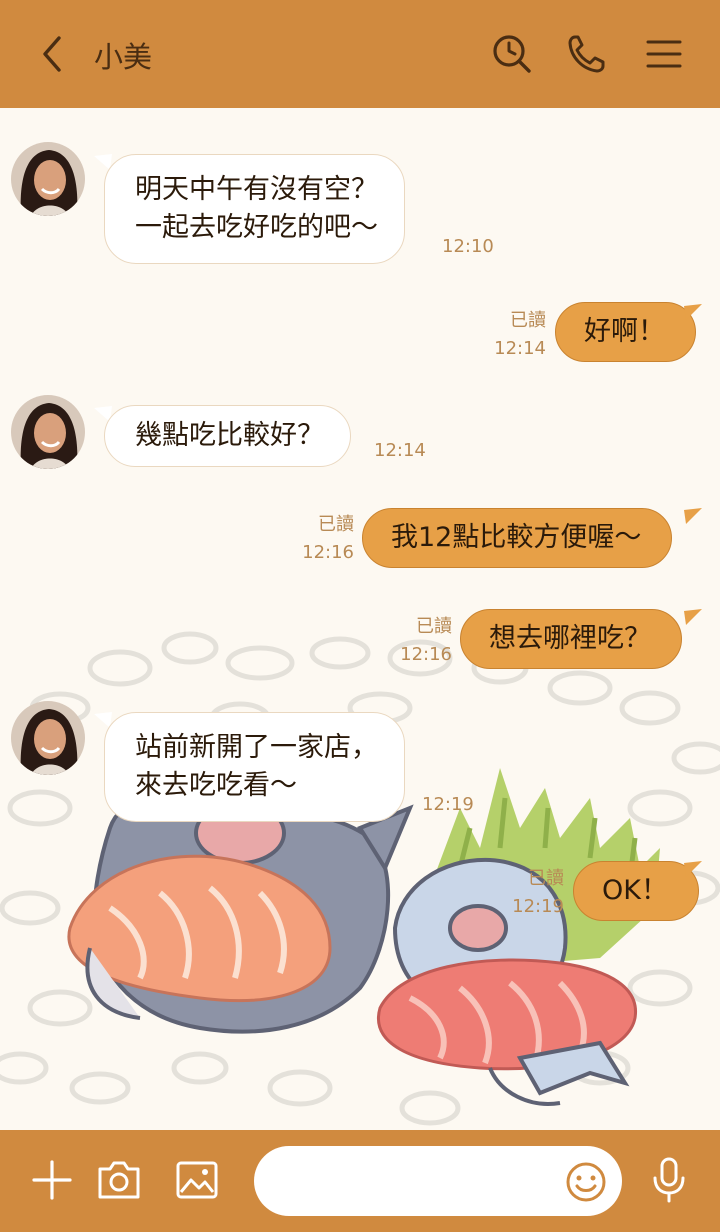  I want to click on message-text: 我12點比較方便喔～, so click(516, 537).